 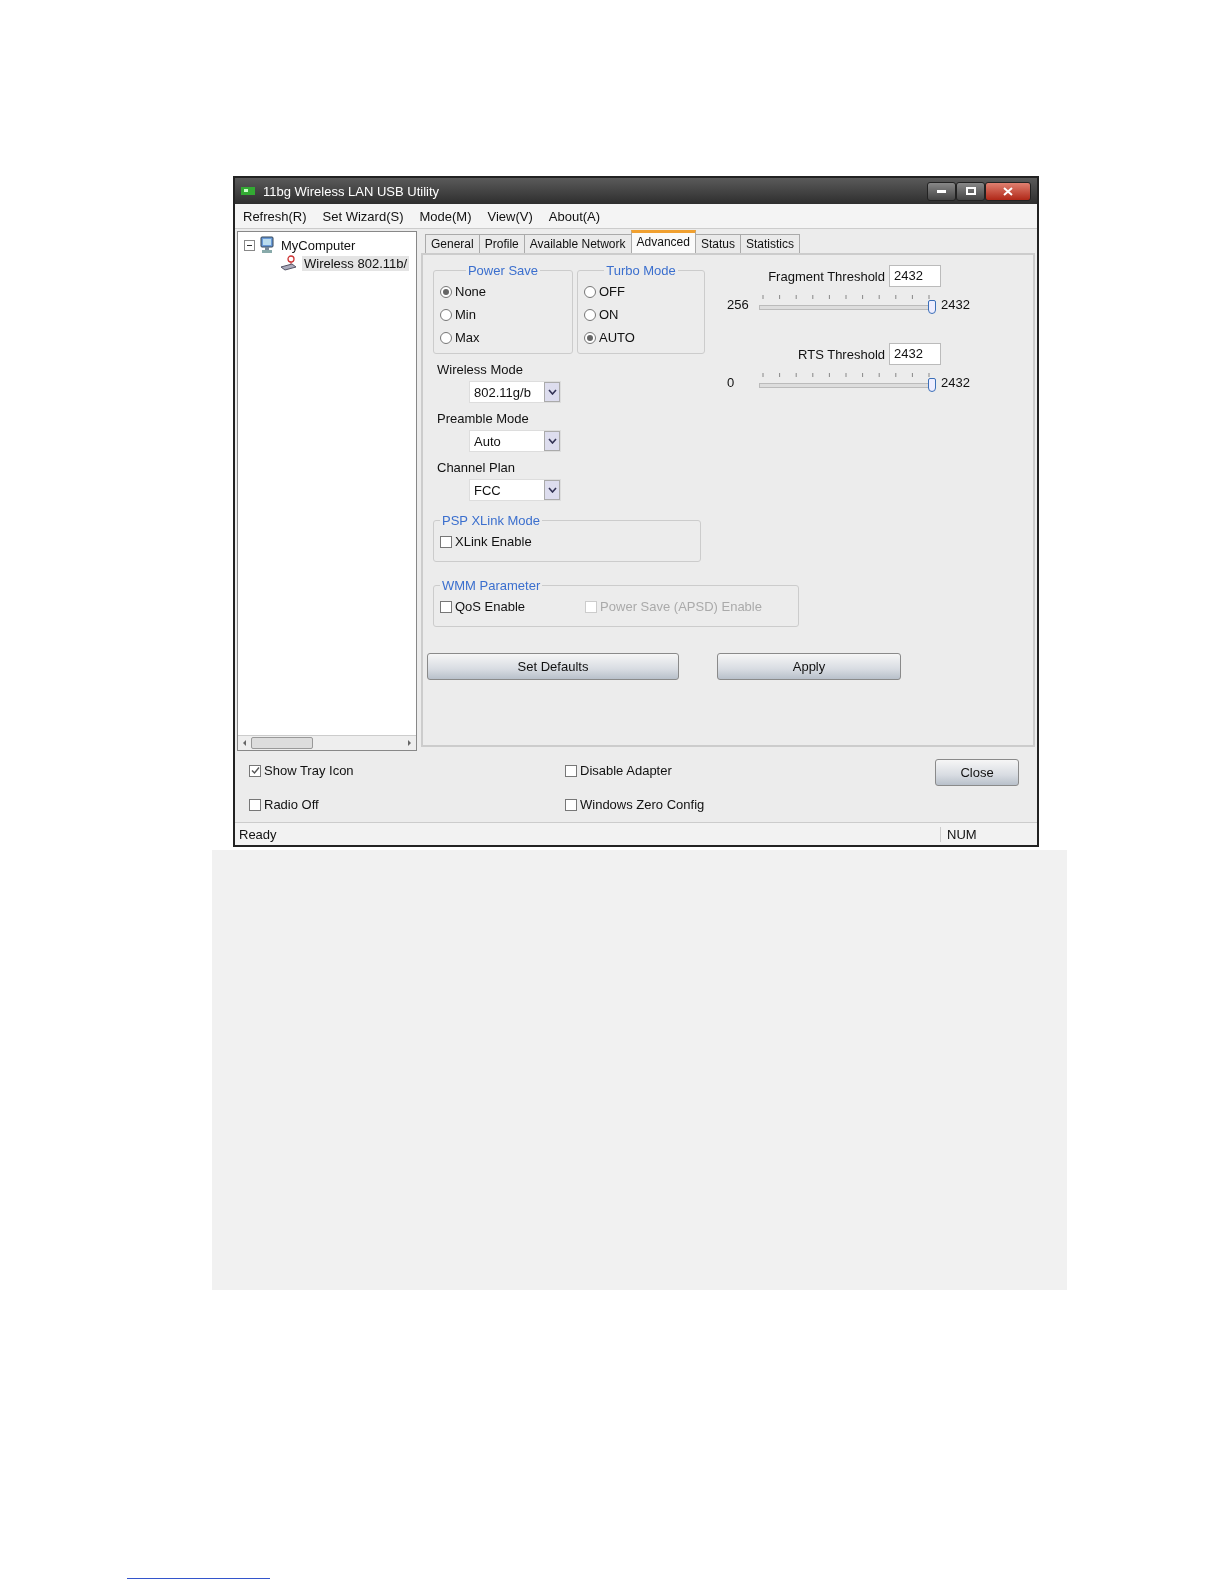 What do you see at coordinates (609, 314) in the screenshot?
I see `option-label: ON` at bounding box center [609, 314].